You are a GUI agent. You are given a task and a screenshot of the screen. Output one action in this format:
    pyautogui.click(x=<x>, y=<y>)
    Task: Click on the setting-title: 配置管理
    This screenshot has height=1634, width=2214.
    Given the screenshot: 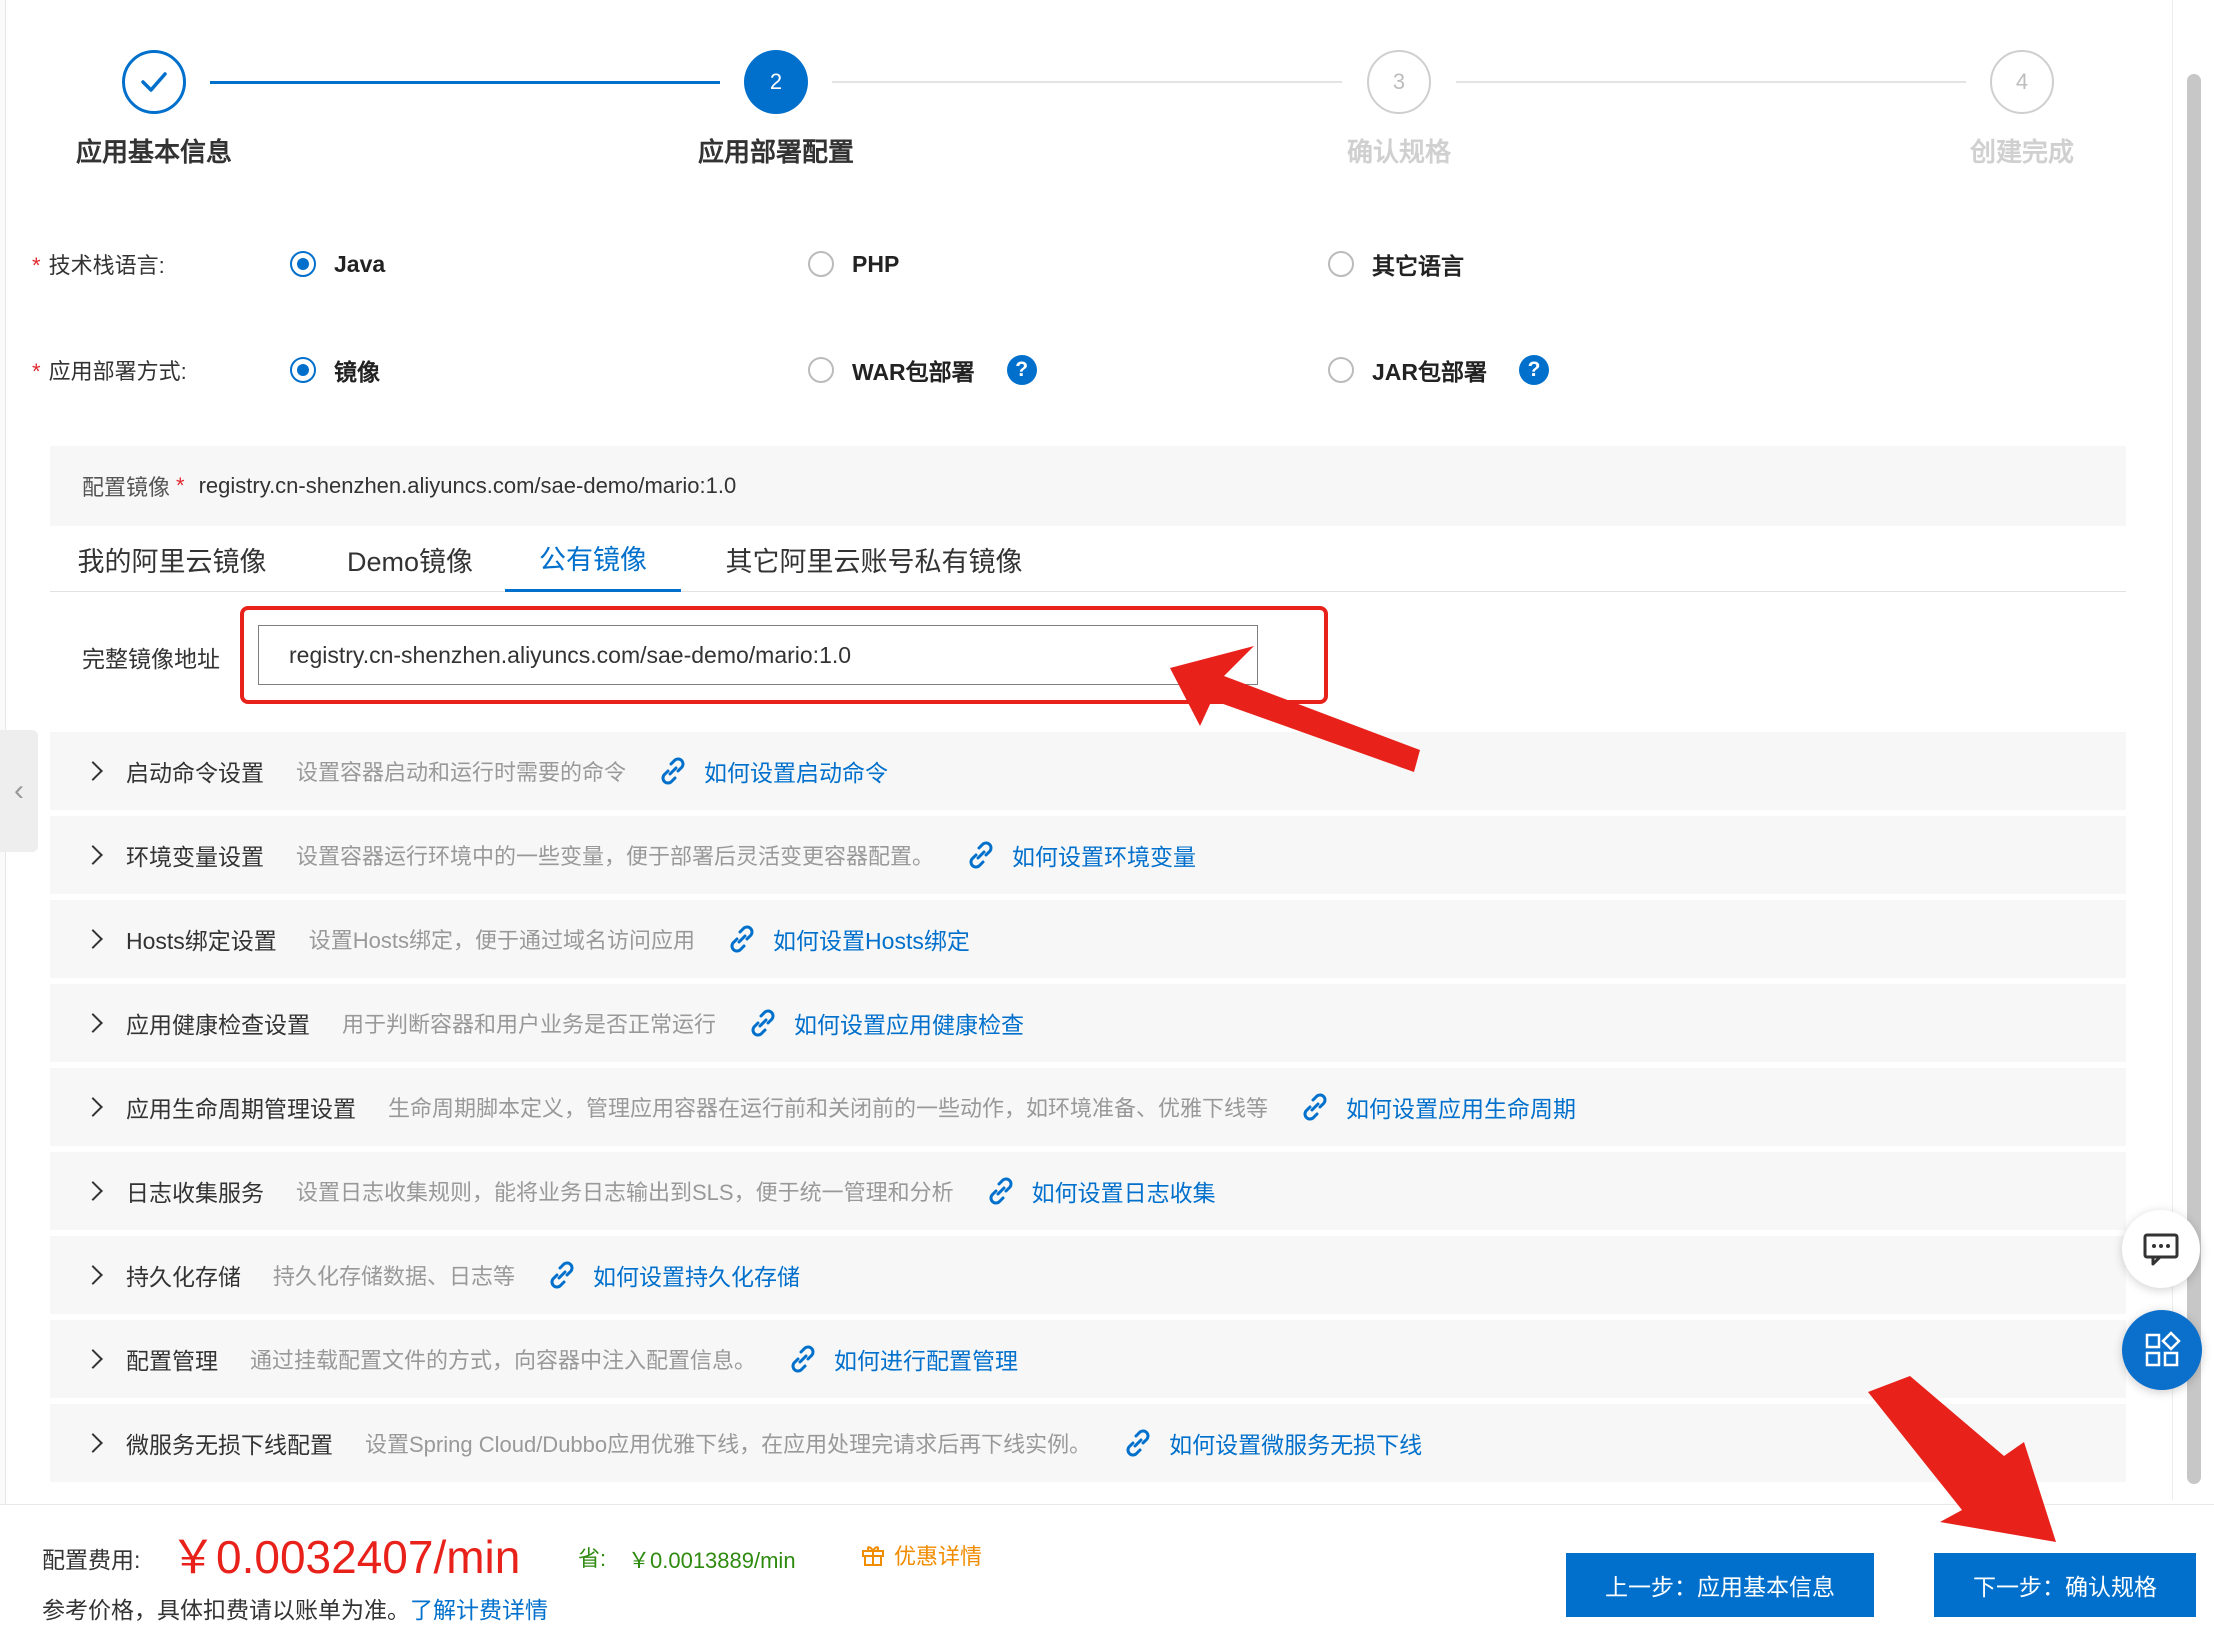 What is the action you would take?
    pyautogui.click(x=172, y=1361)
    